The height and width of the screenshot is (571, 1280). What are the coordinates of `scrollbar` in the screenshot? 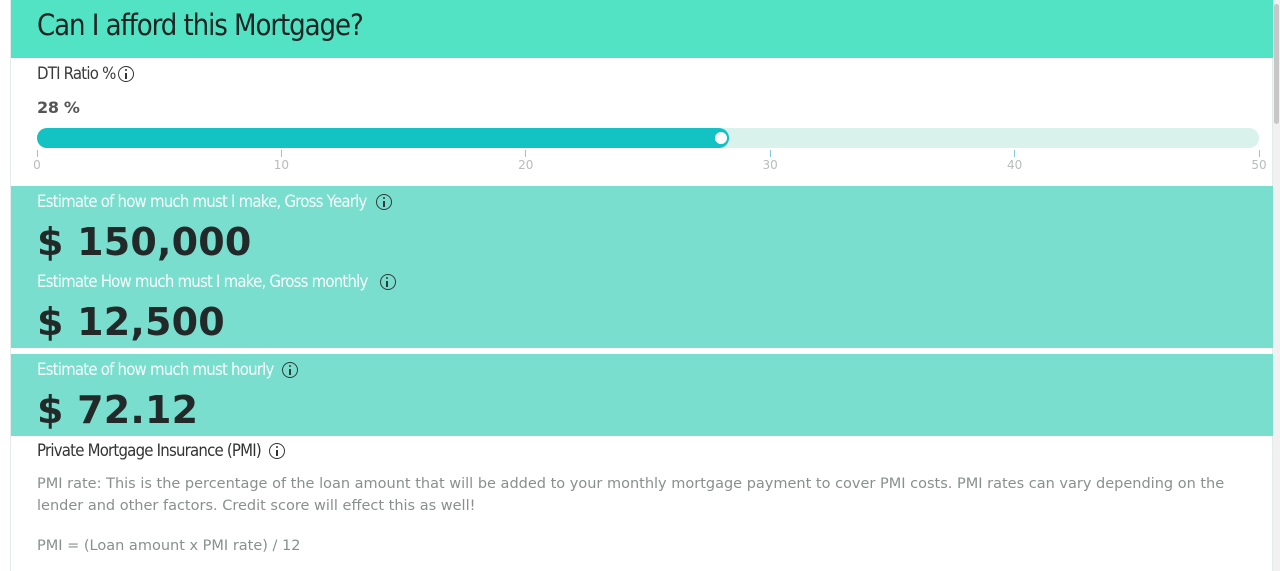 It's located at (1276, 285).